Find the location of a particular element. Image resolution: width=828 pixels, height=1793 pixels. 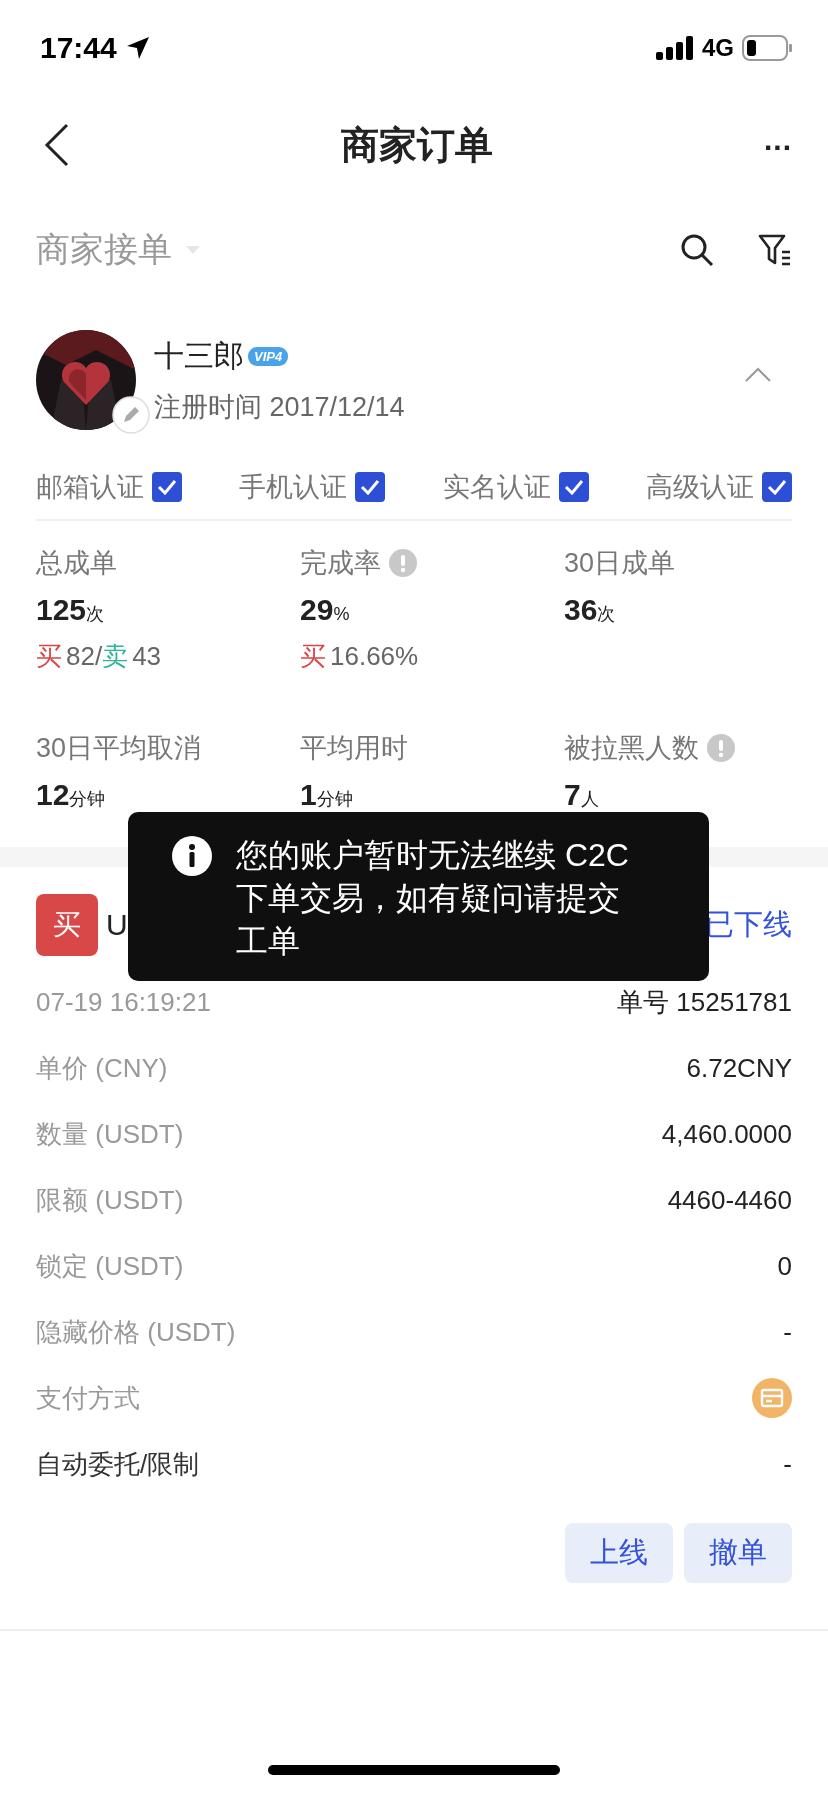

info-icon is located at coordinates (192, 856).